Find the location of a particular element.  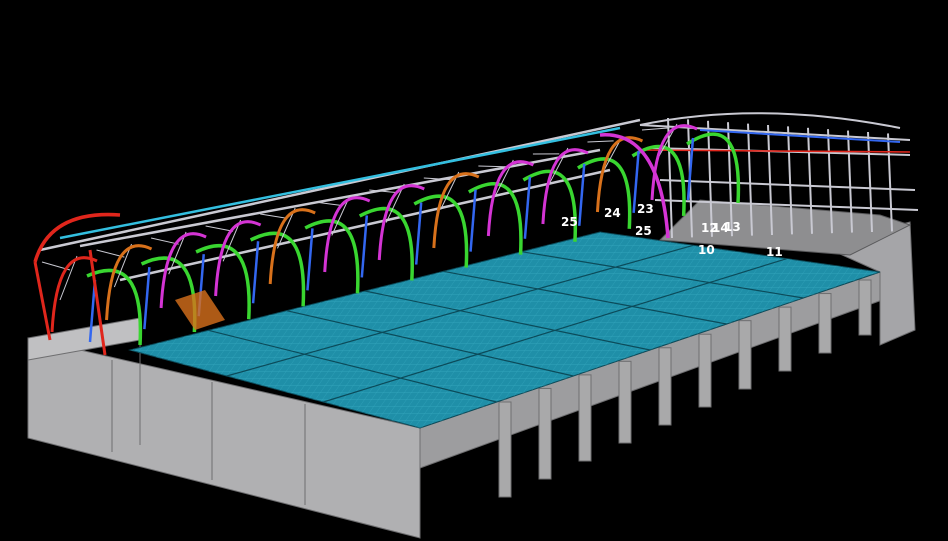

end-arch is located at coordinates (77, 237).